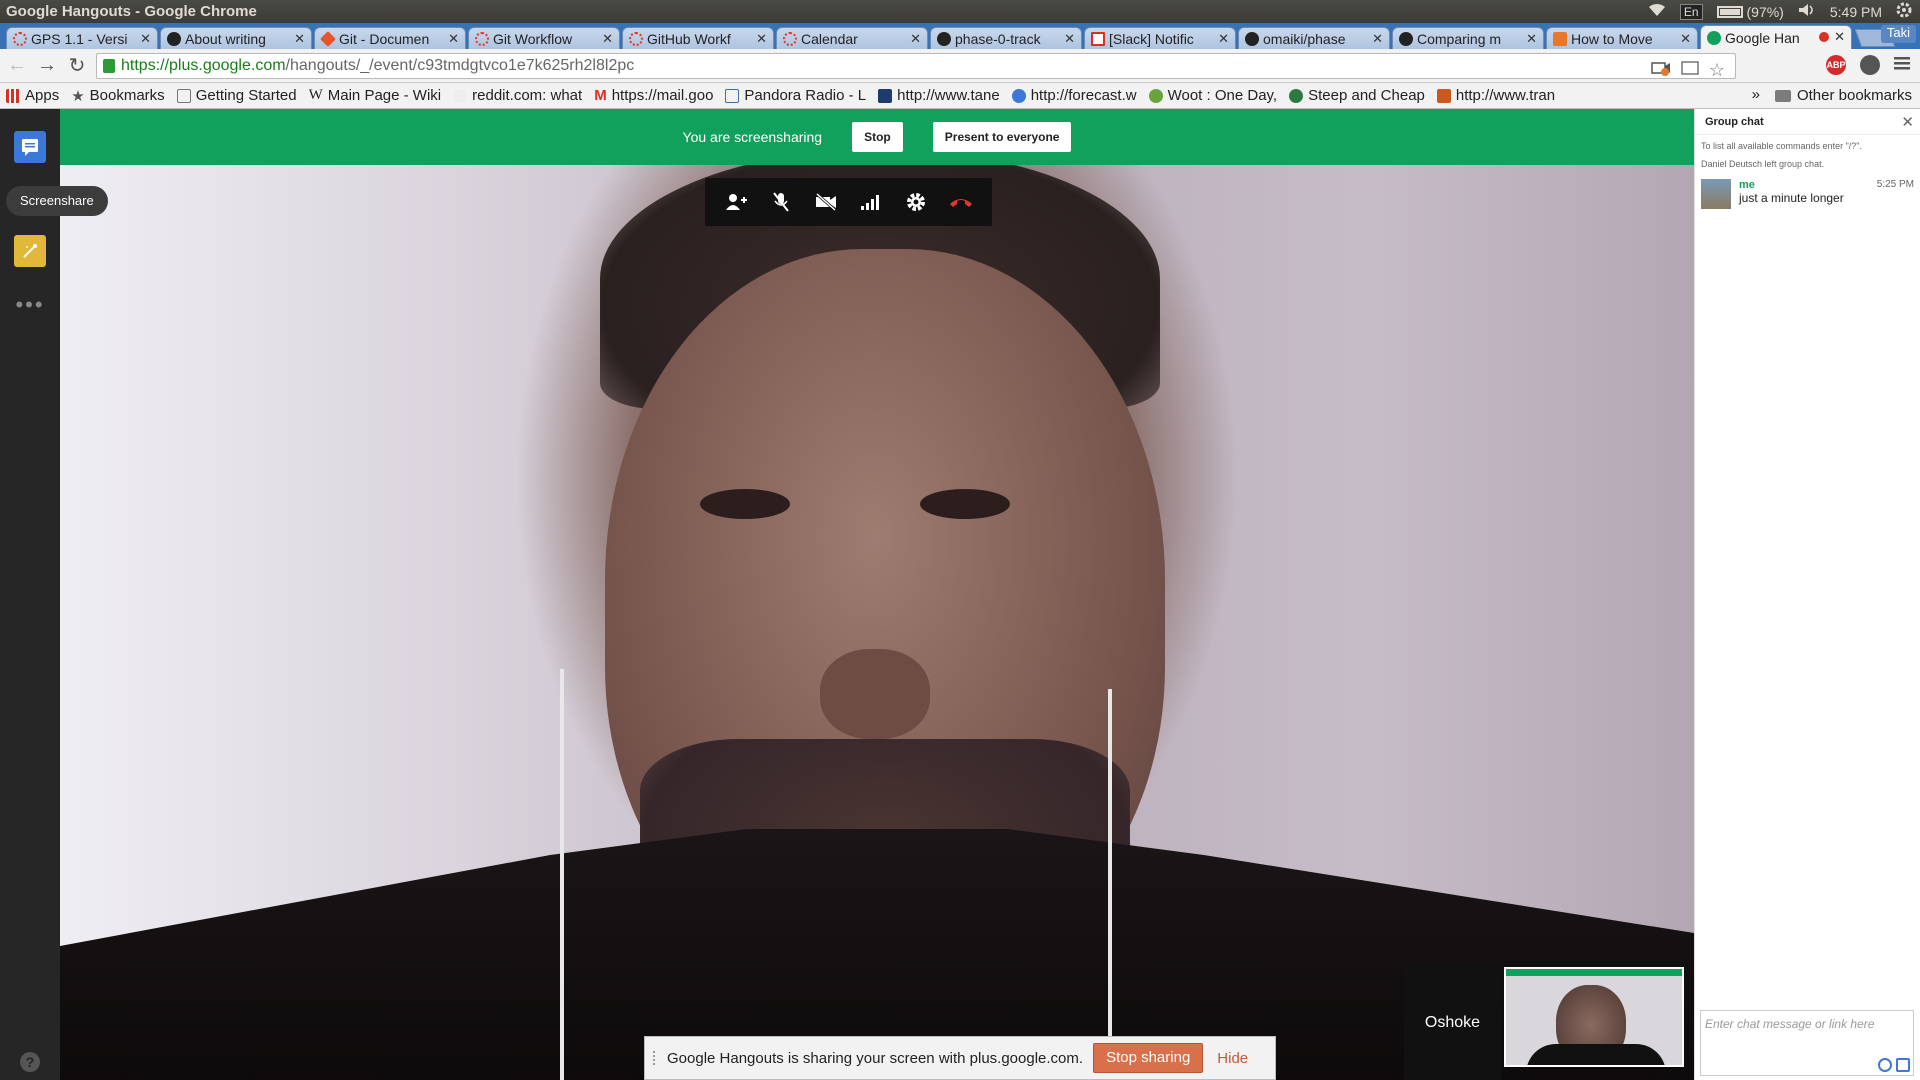  What do you see at coordinates (1018, 95) in the screenshot?
I see `forecast-icon` at bounding box center [1018, 95].